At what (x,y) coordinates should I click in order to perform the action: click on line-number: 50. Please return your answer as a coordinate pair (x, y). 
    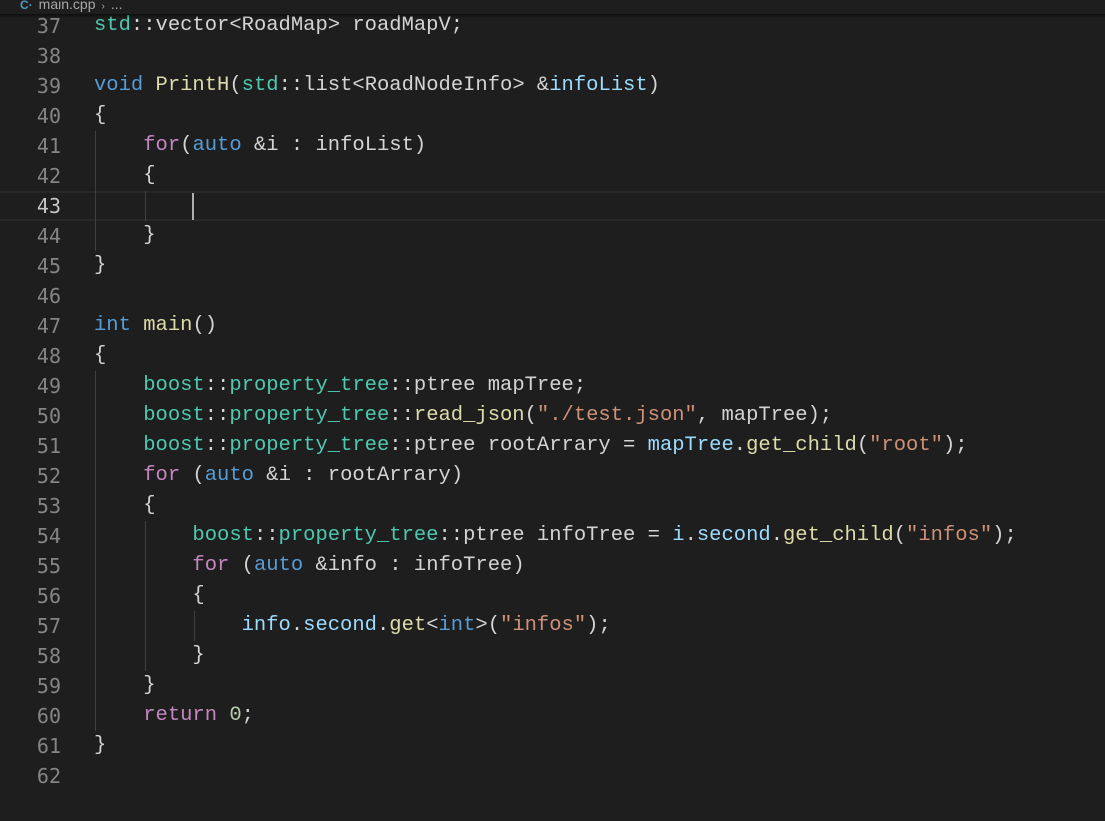
    Looking at the image, I should click on (48, 416).